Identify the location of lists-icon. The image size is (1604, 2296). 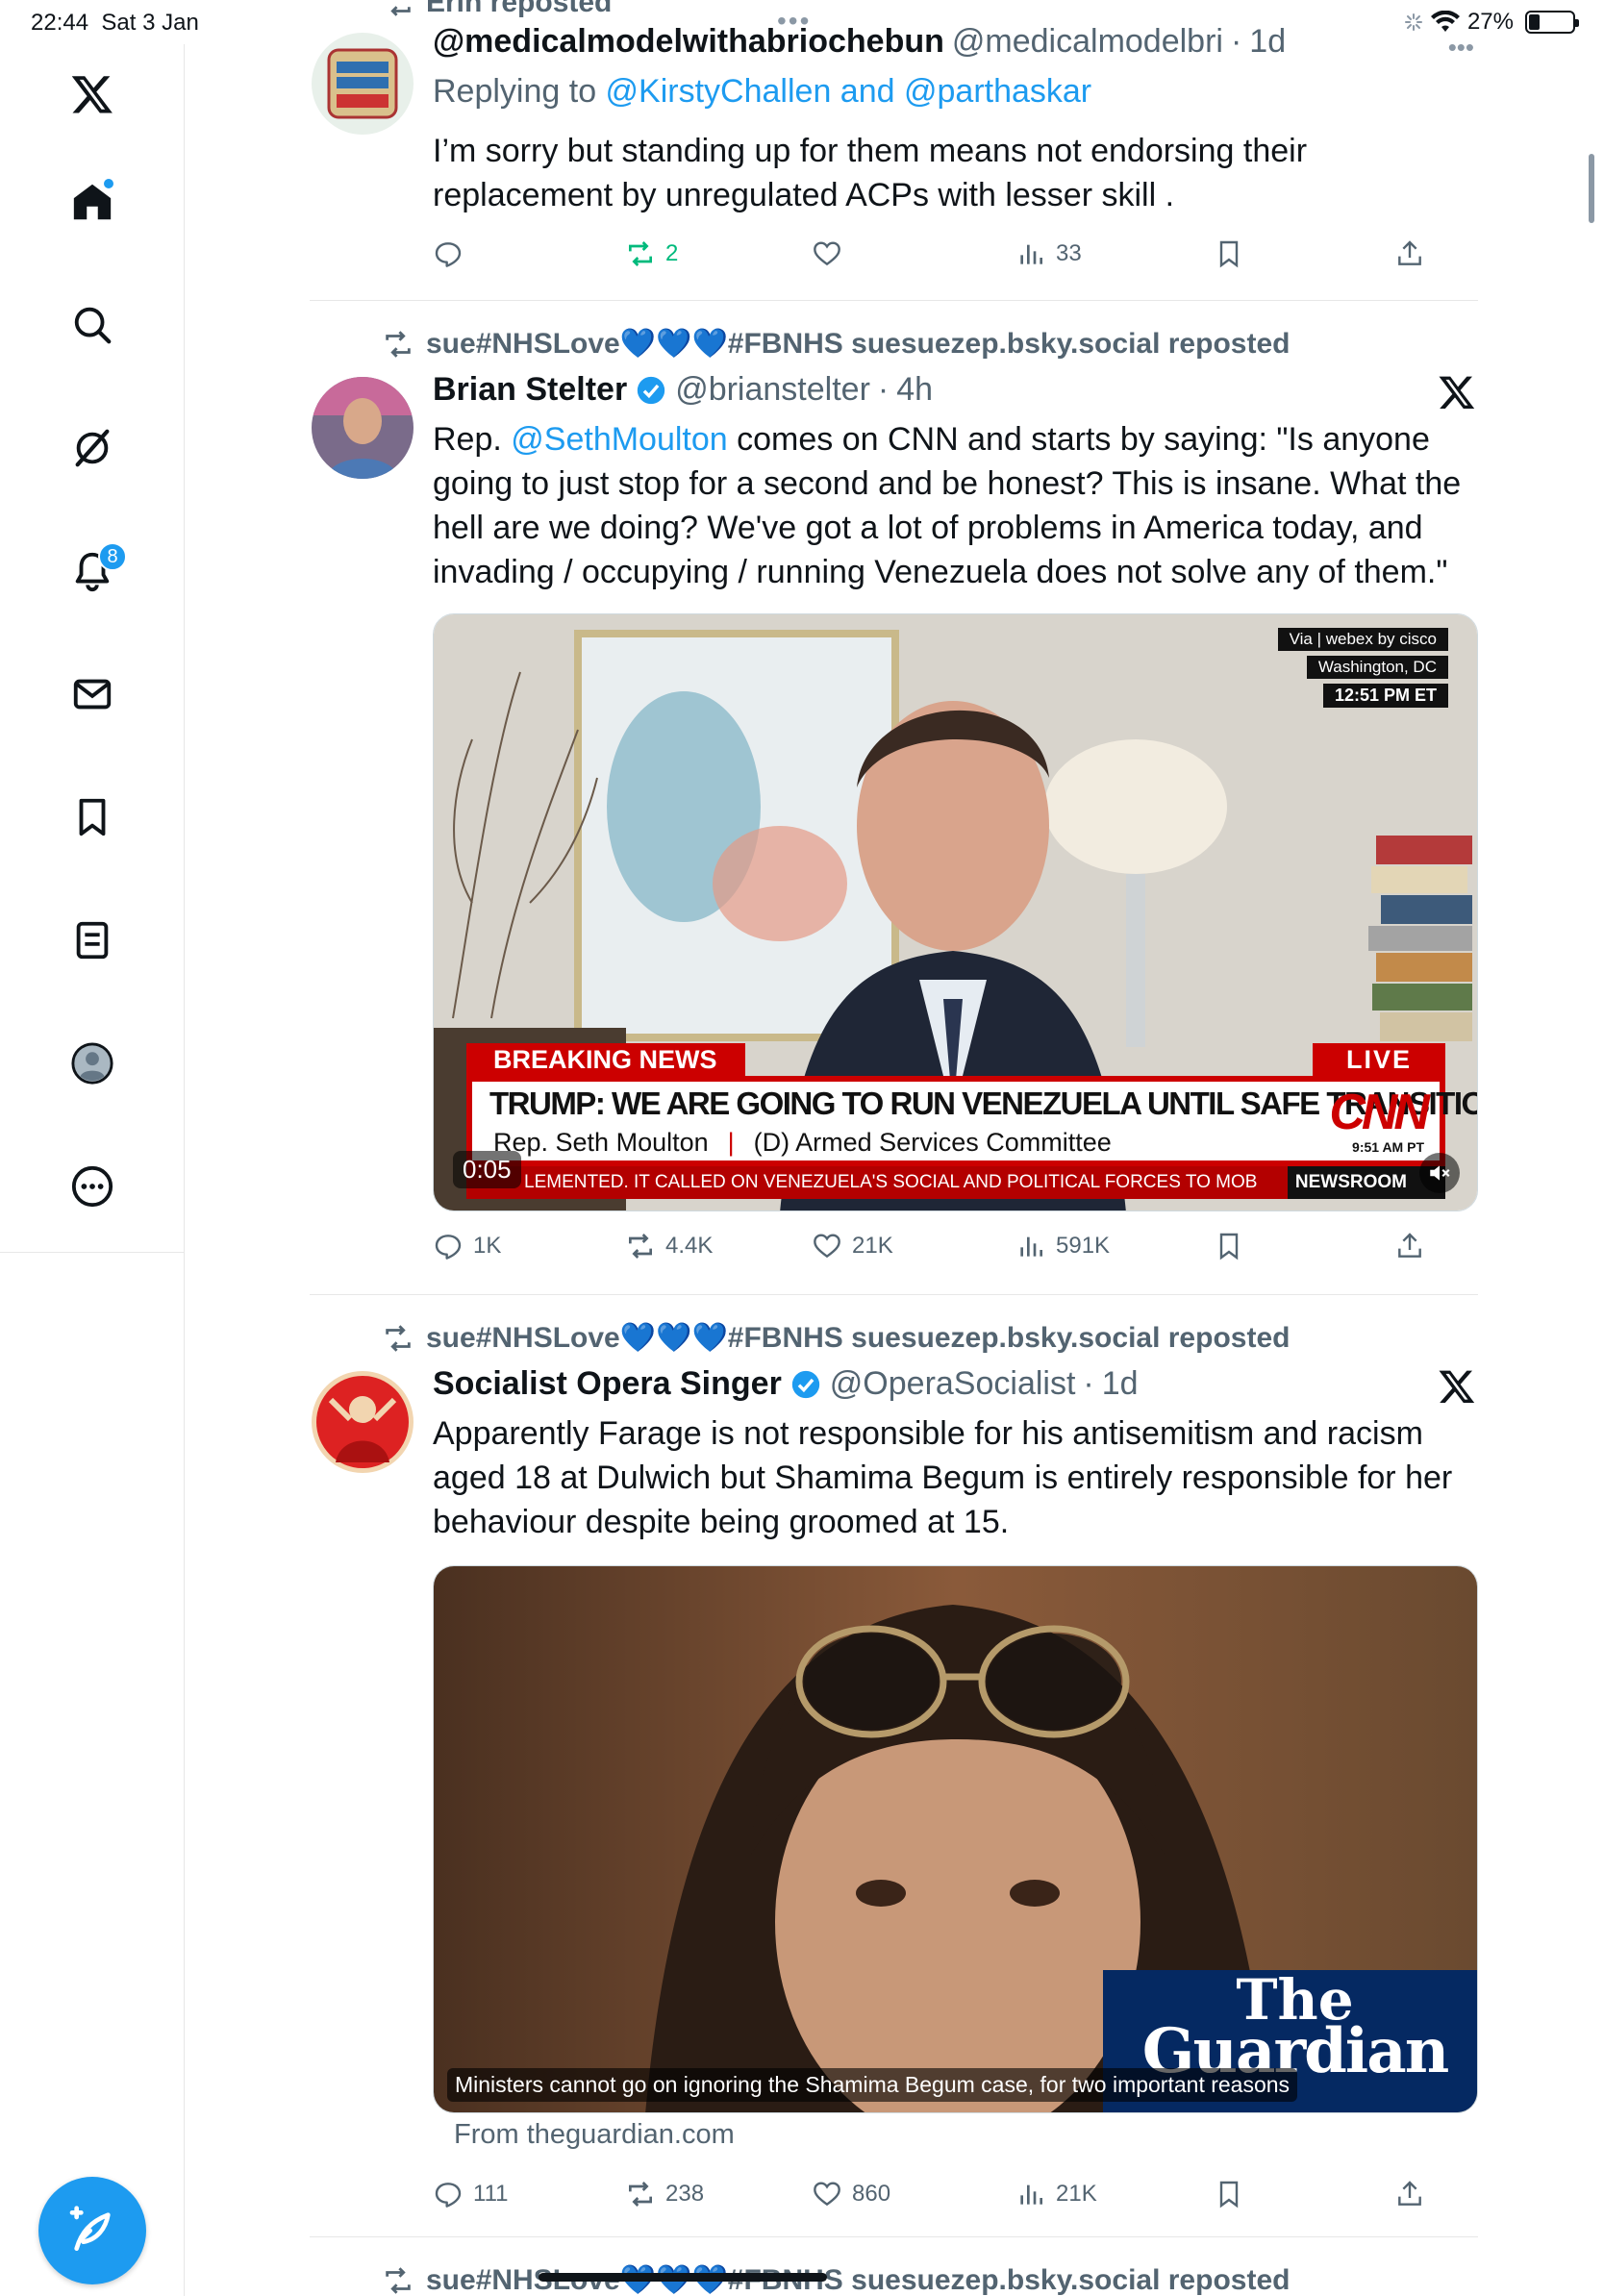
(92, 940).